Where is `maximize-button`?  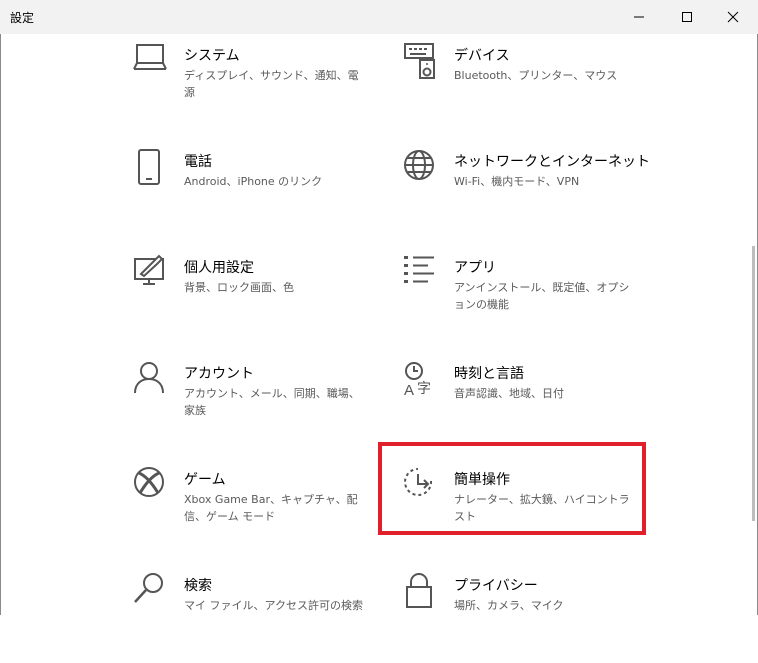
maximize-button is located at coordinates (687, 17).